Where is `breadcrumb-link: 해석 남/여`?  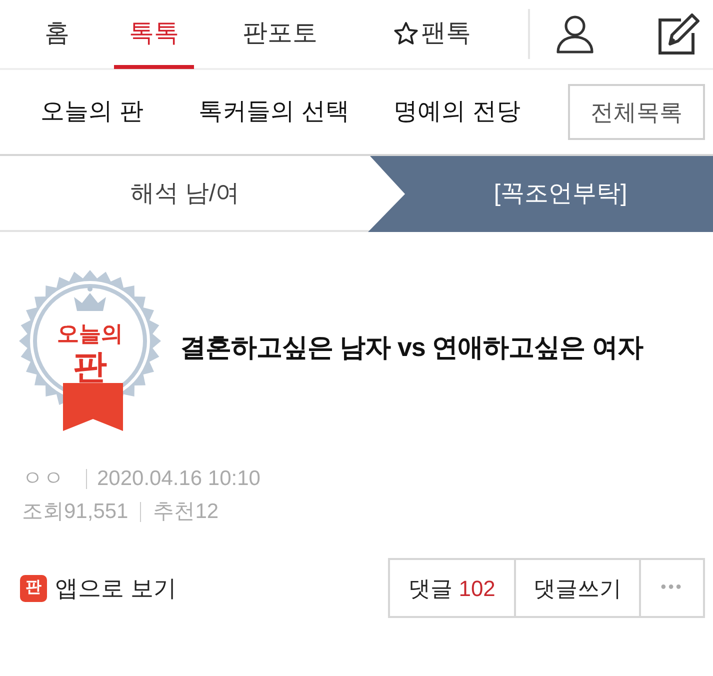
breadcrumb-link: 해석 남/여 is located at coordinates (185, 194).